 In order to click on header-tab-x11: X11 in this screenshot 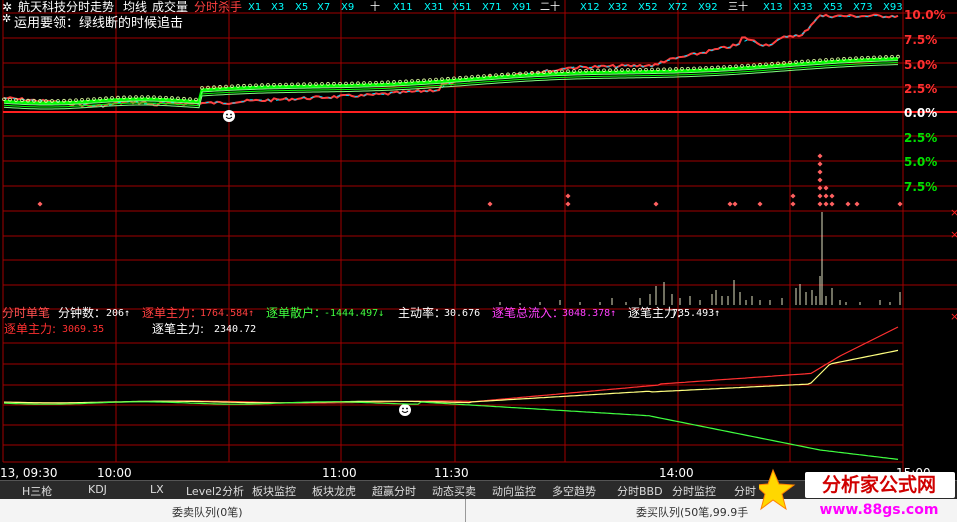, I will do `click(403, 8)`.